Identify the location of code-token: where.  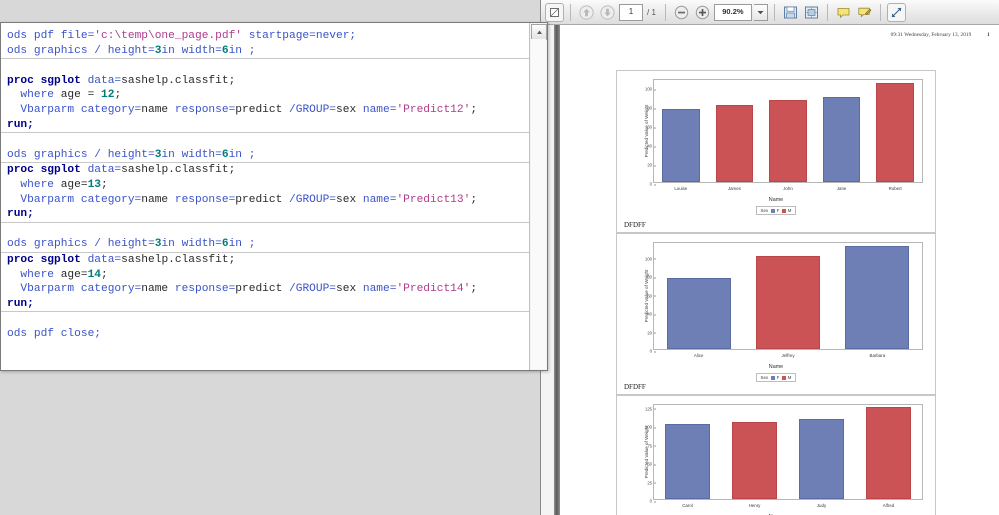
(34, 95).